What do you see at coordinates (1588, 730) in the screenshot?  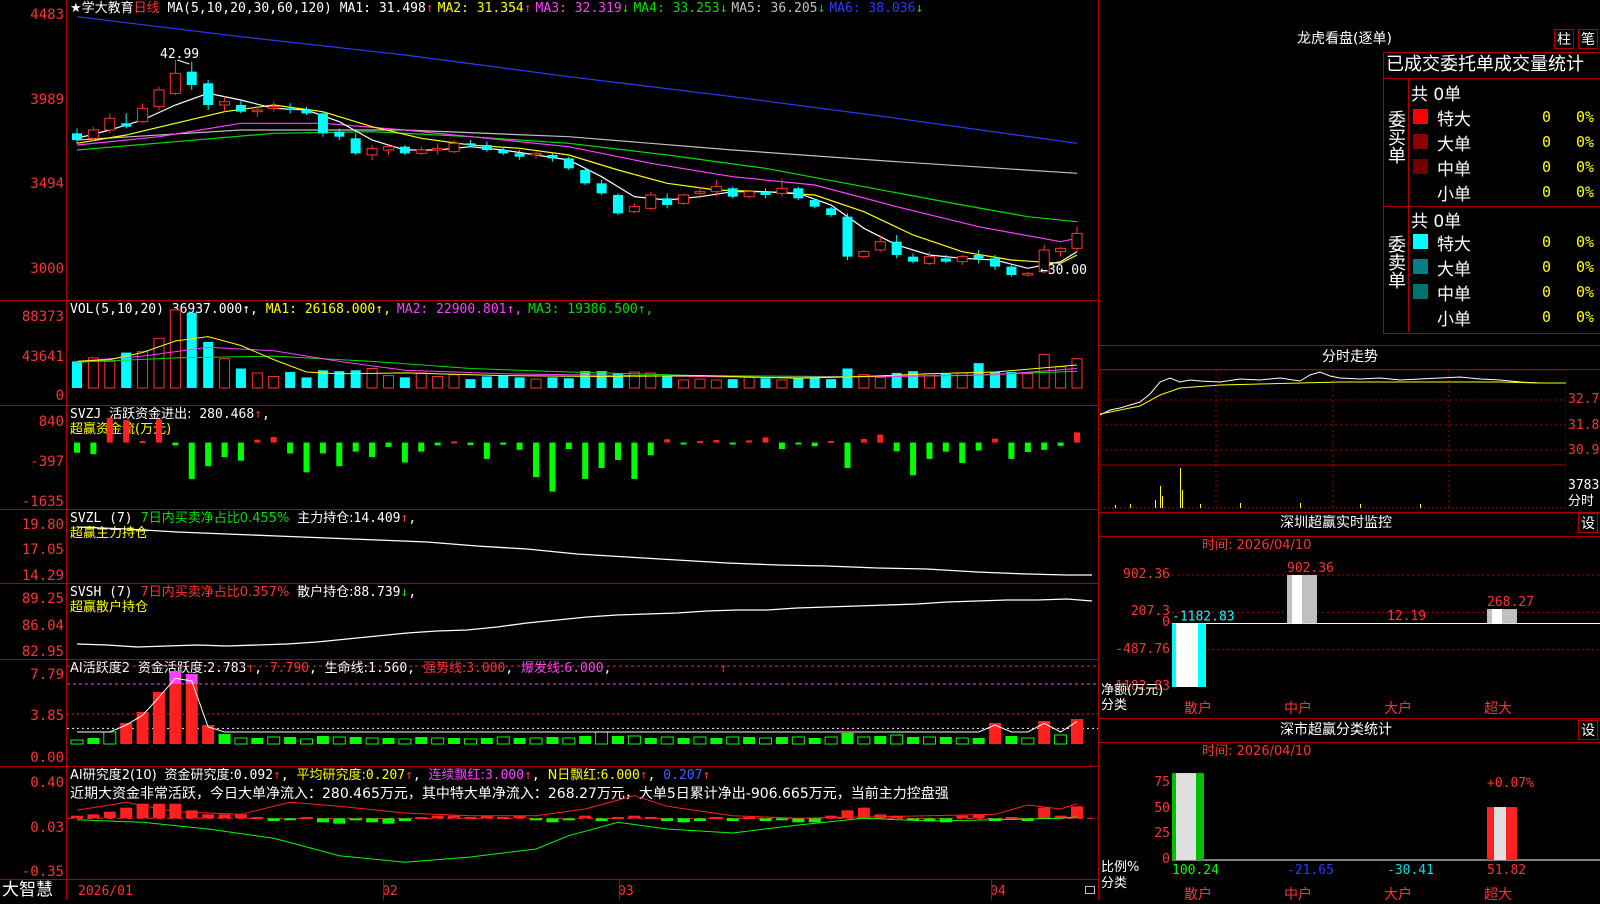 I see `sz-class-settings-button: 设` at bounding box center [1588, 730].